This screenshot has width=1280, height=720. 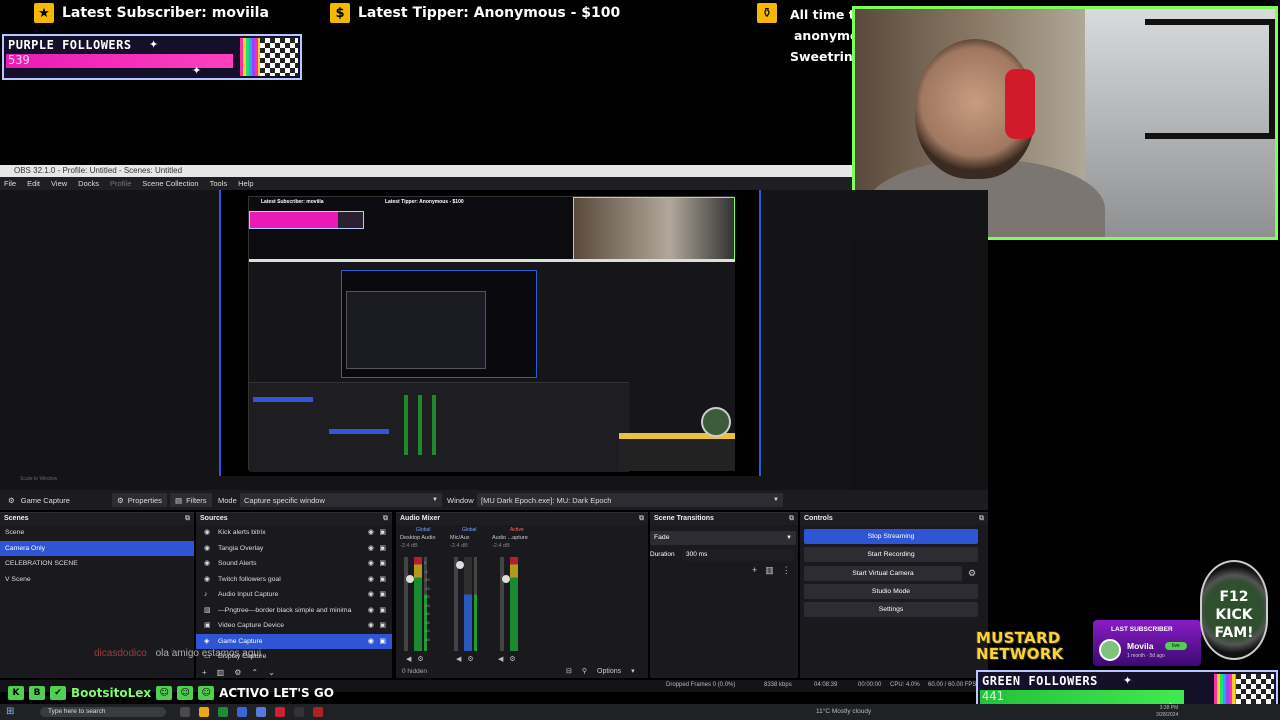 What do you see at coordinates (88, 183) in the screenshot?
I see `menu-docks: Docks` at bounding box center [88, 183].